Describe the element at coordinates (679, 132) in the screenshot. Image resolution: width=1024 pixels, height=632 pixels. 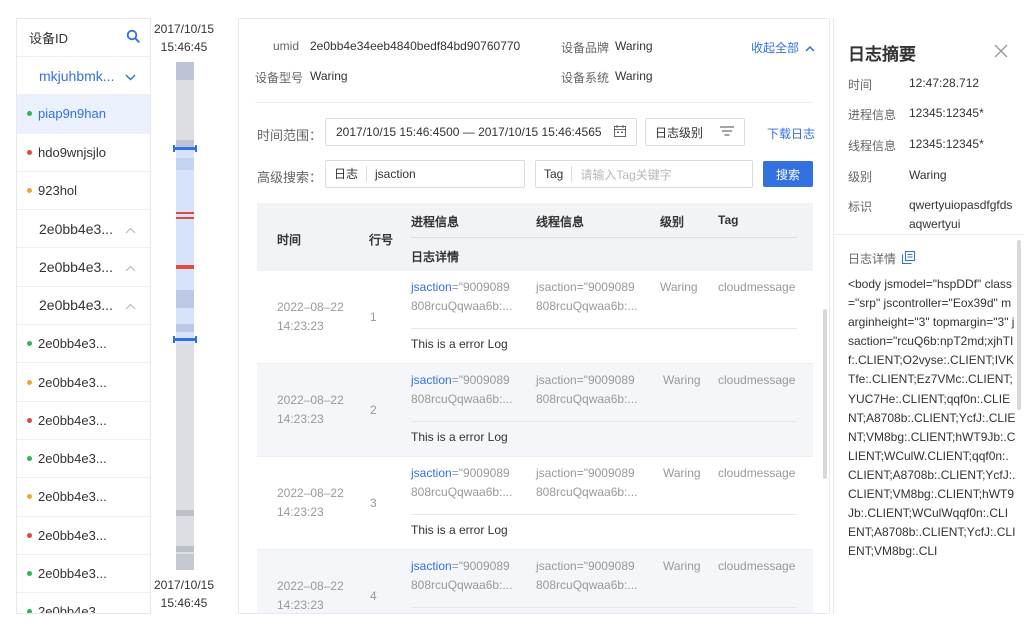
I see `log-level-placeholder: 日志级别` at that location.